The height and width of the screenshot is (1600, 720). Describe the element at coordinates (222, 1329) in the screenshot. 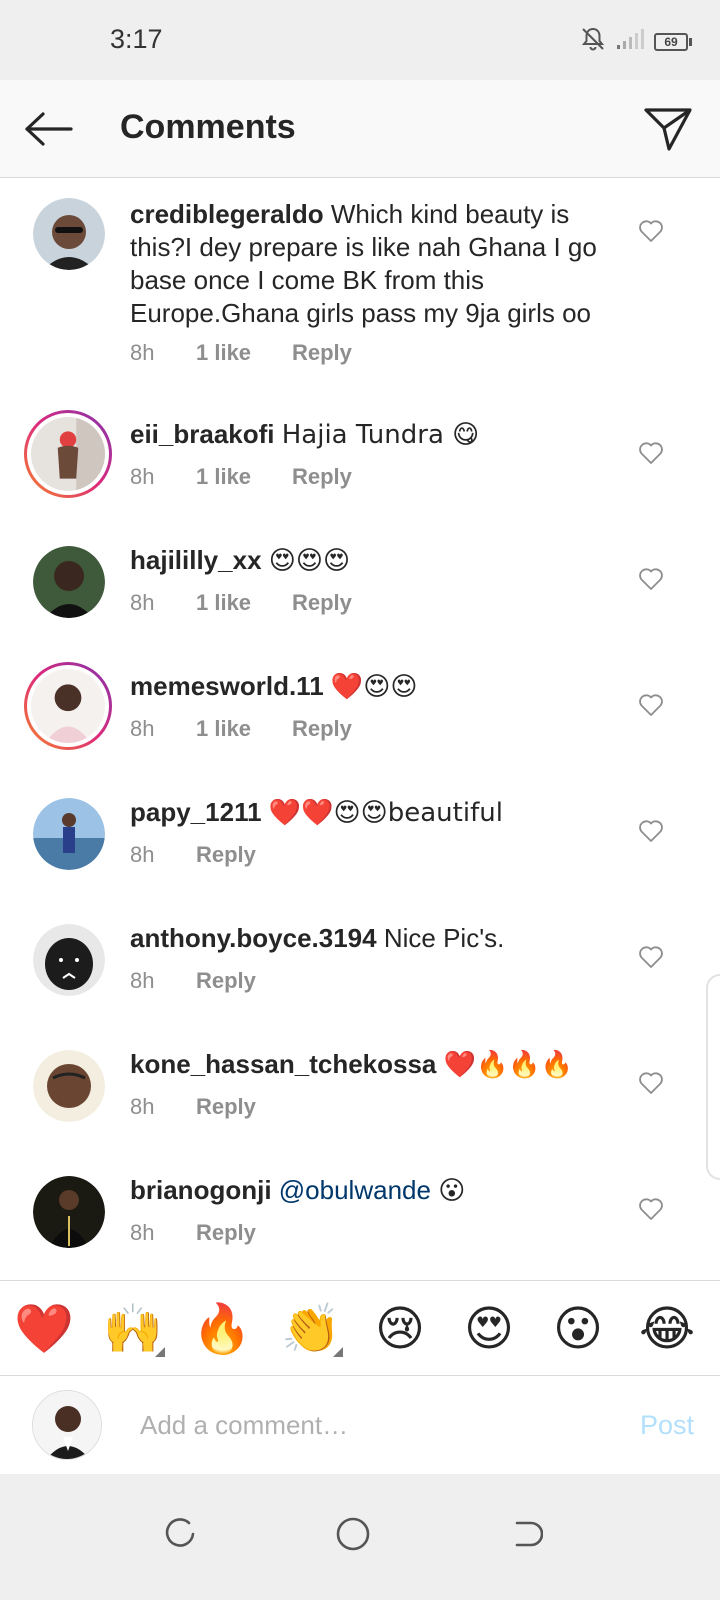

I see `emoji-fire-button: 🔥` at that location.